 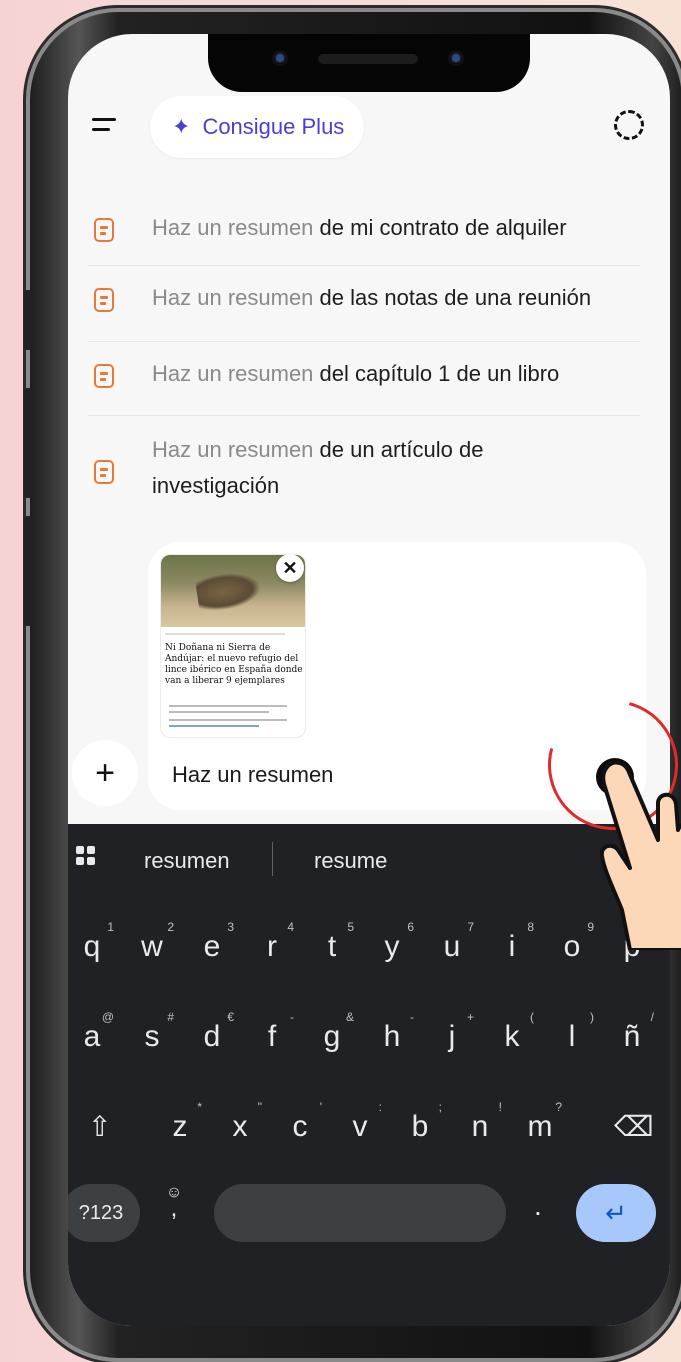 What do you see at coordinates (181, 126) in the screenshot?
I see `sparkle-icon: ✦` at bounding box center [181, 126].